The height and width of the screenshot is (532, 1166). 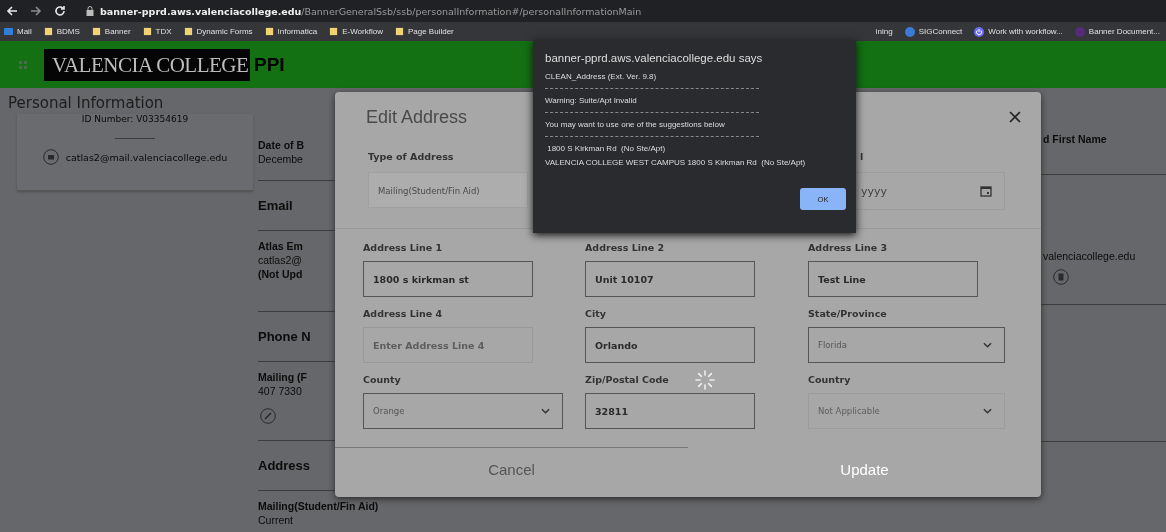 I want to click on alert-title: banner-pprd.aws.valenciacollege.edu says, so click(x=654, y=58).